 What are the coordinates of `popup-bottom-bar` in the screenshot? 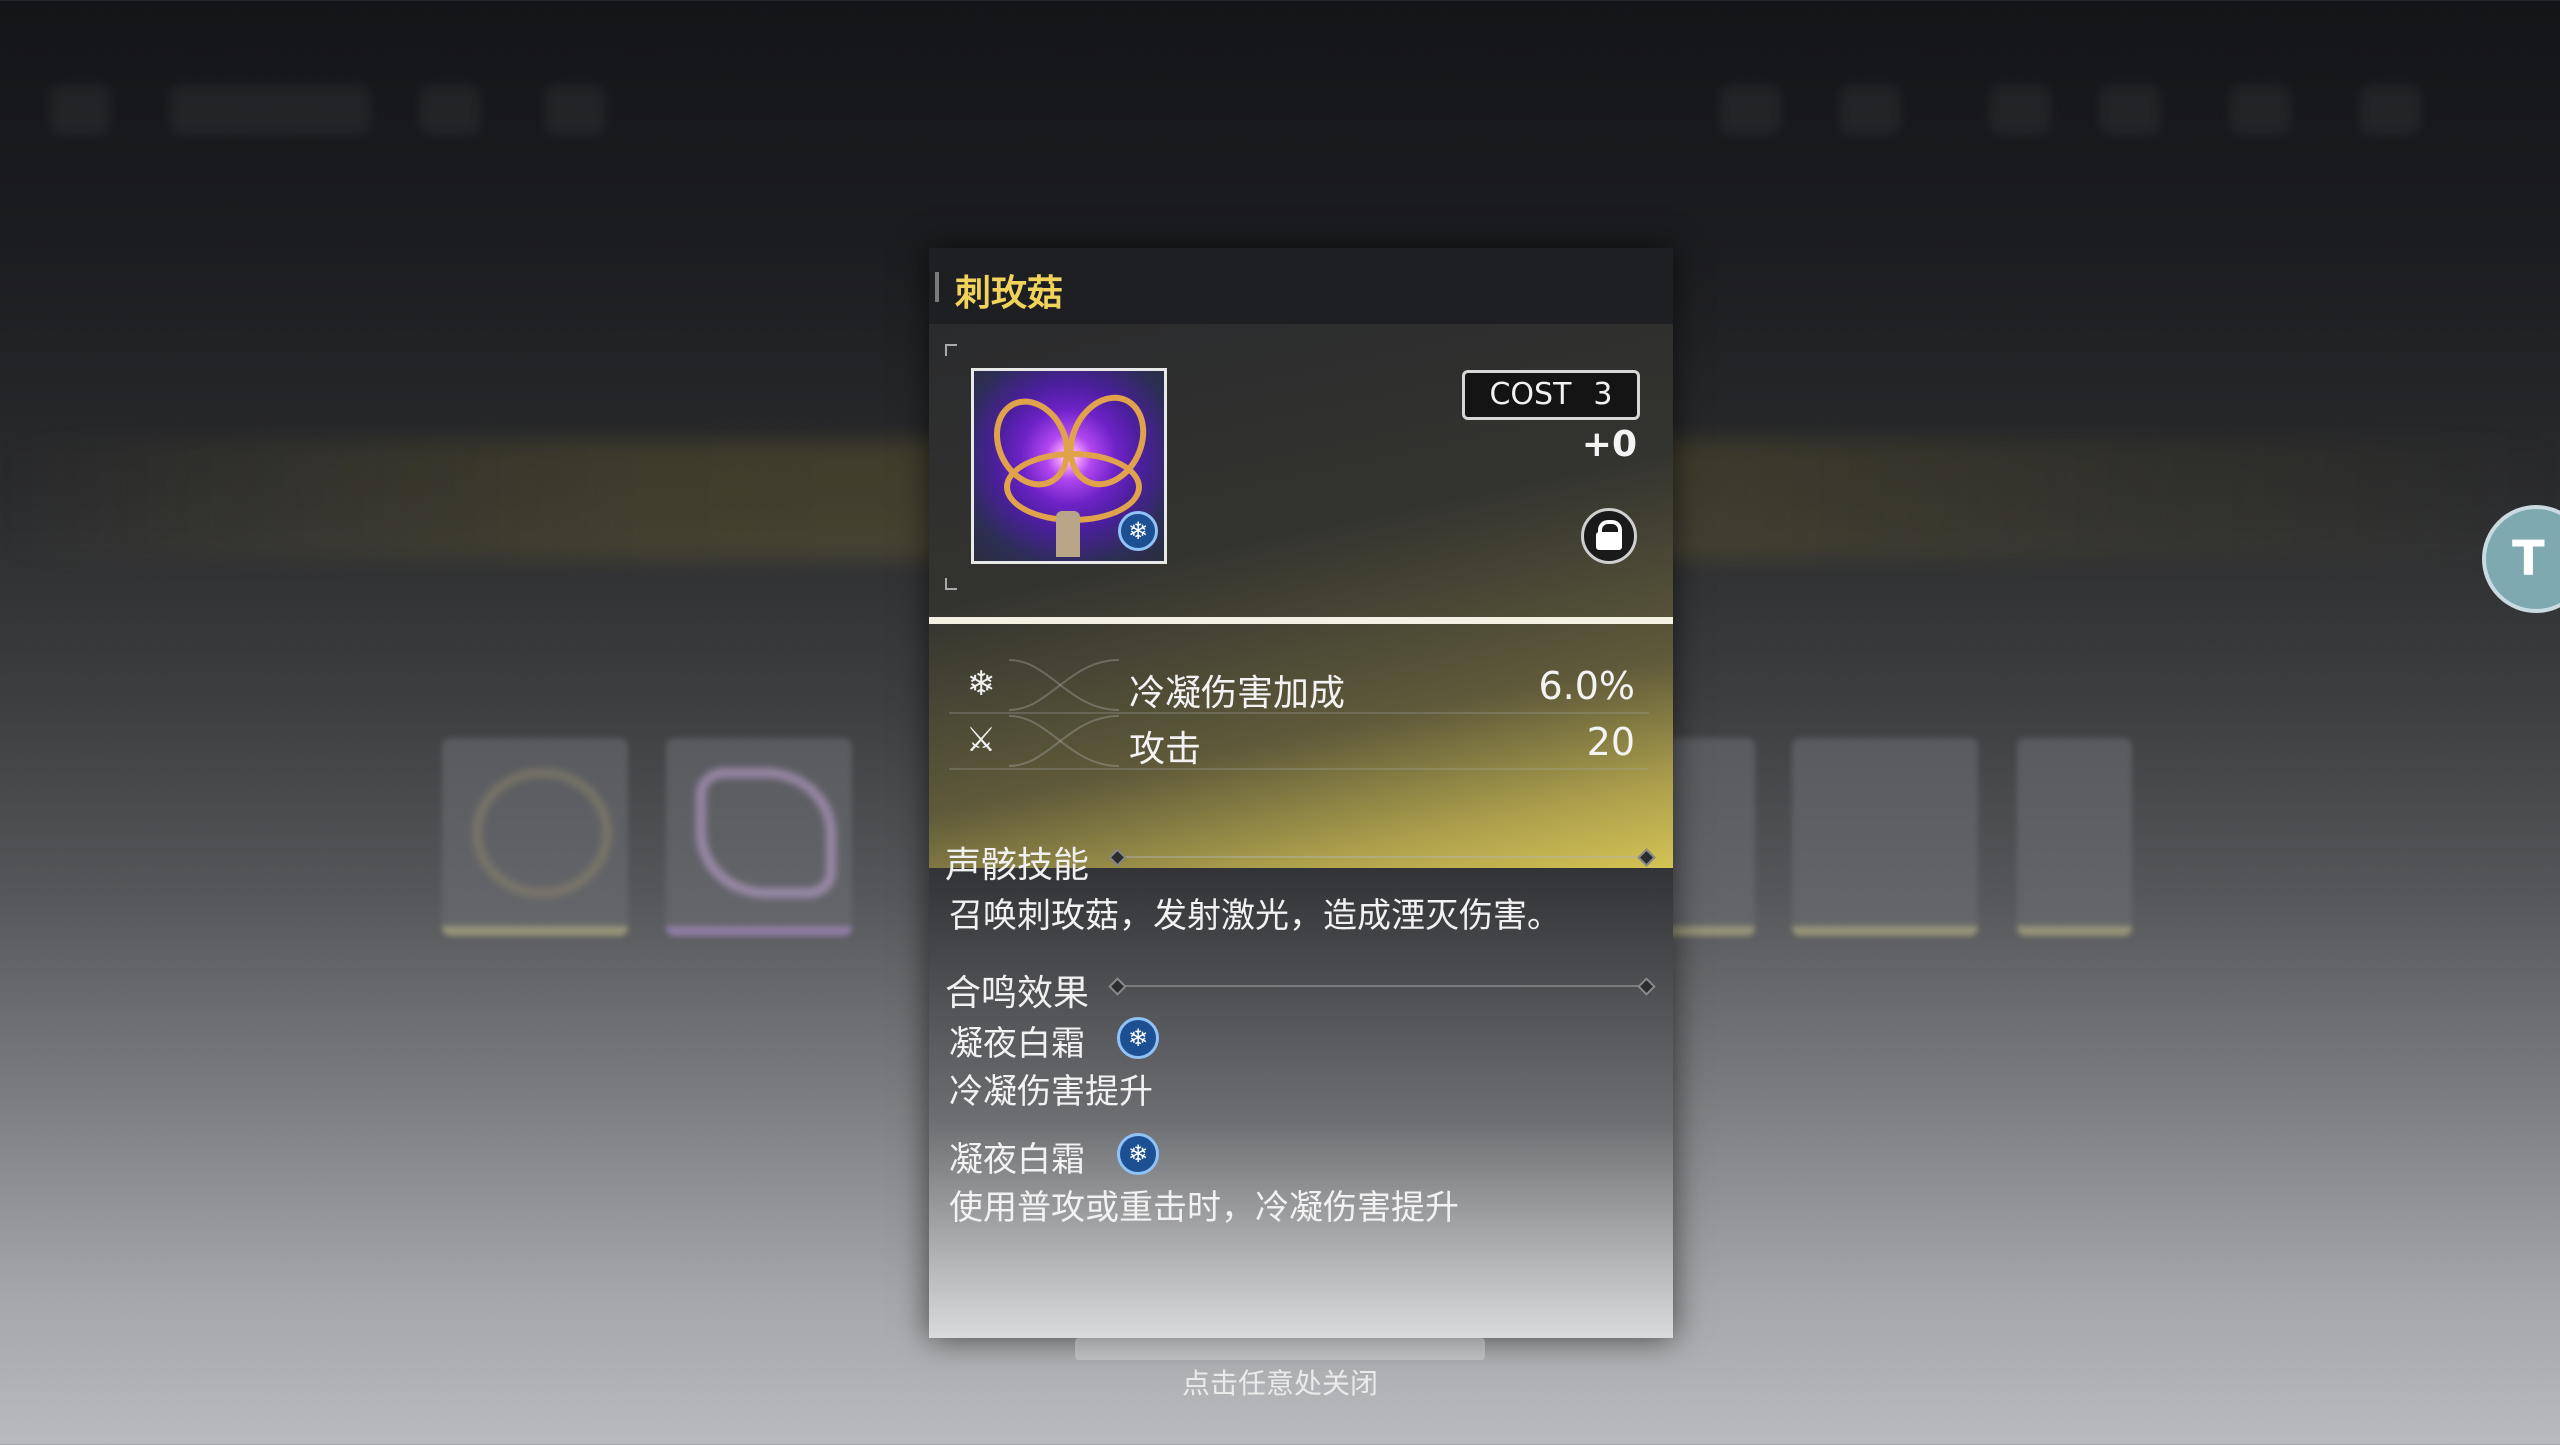 It's located at (1280, 1349).